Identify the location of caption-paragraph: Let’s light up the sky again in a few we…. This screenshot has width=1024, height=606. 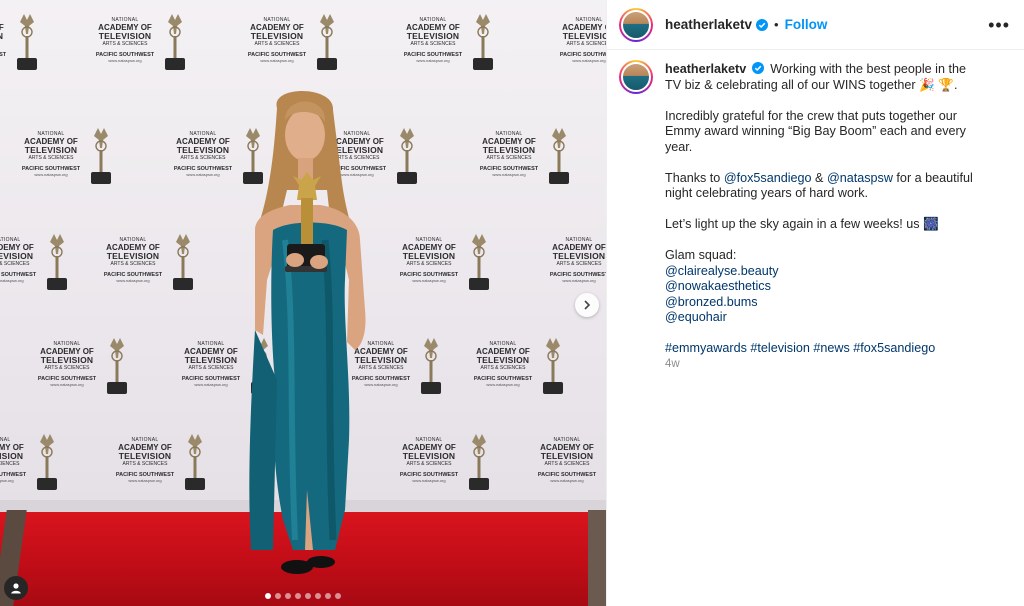
(802, 224).